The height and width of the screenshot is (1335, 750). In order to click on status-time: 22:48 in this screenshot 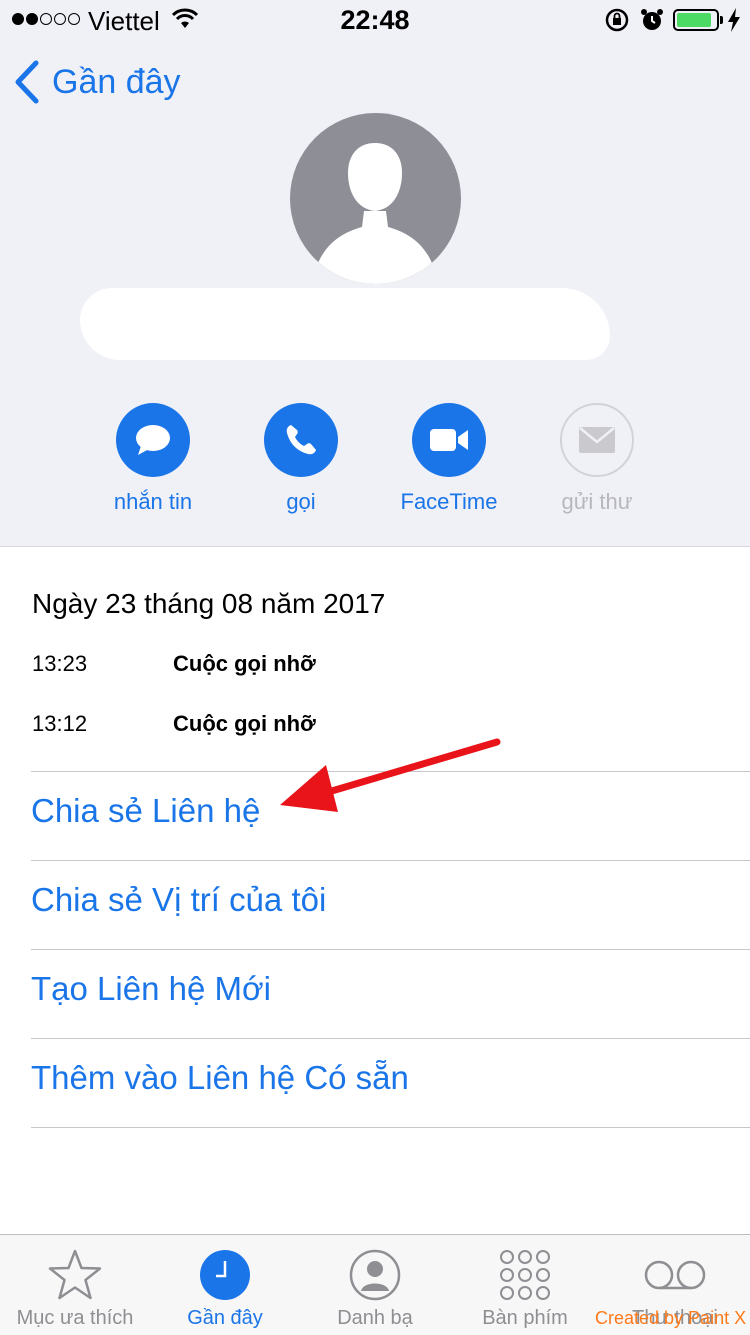, I will do `click(375, 20)`.